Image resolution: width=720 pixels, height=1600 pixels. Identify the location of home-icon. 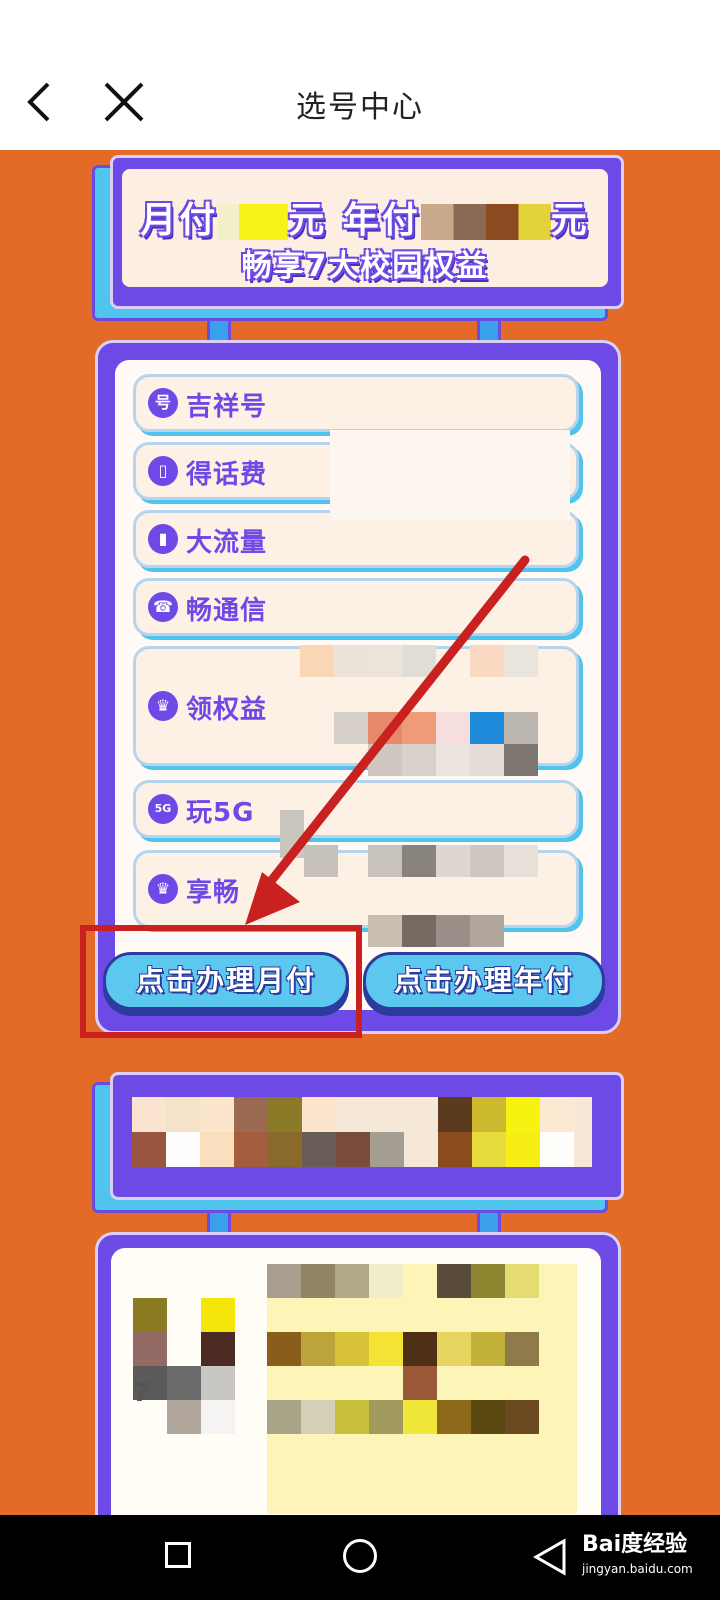
(360, 1556).